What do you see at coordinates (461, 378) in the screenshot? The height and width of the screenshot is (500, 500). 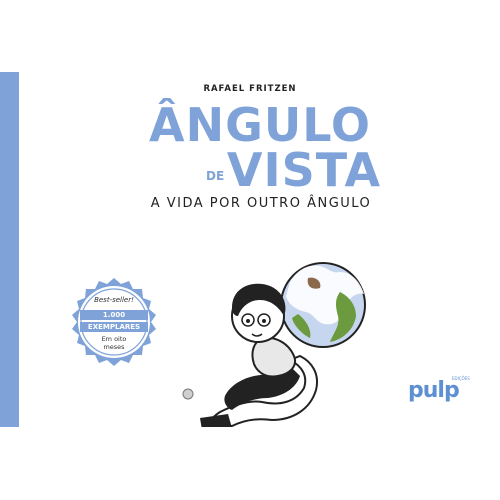 I see `publisher-tag: EDIÇÕES` at bounding box center [461, 378].